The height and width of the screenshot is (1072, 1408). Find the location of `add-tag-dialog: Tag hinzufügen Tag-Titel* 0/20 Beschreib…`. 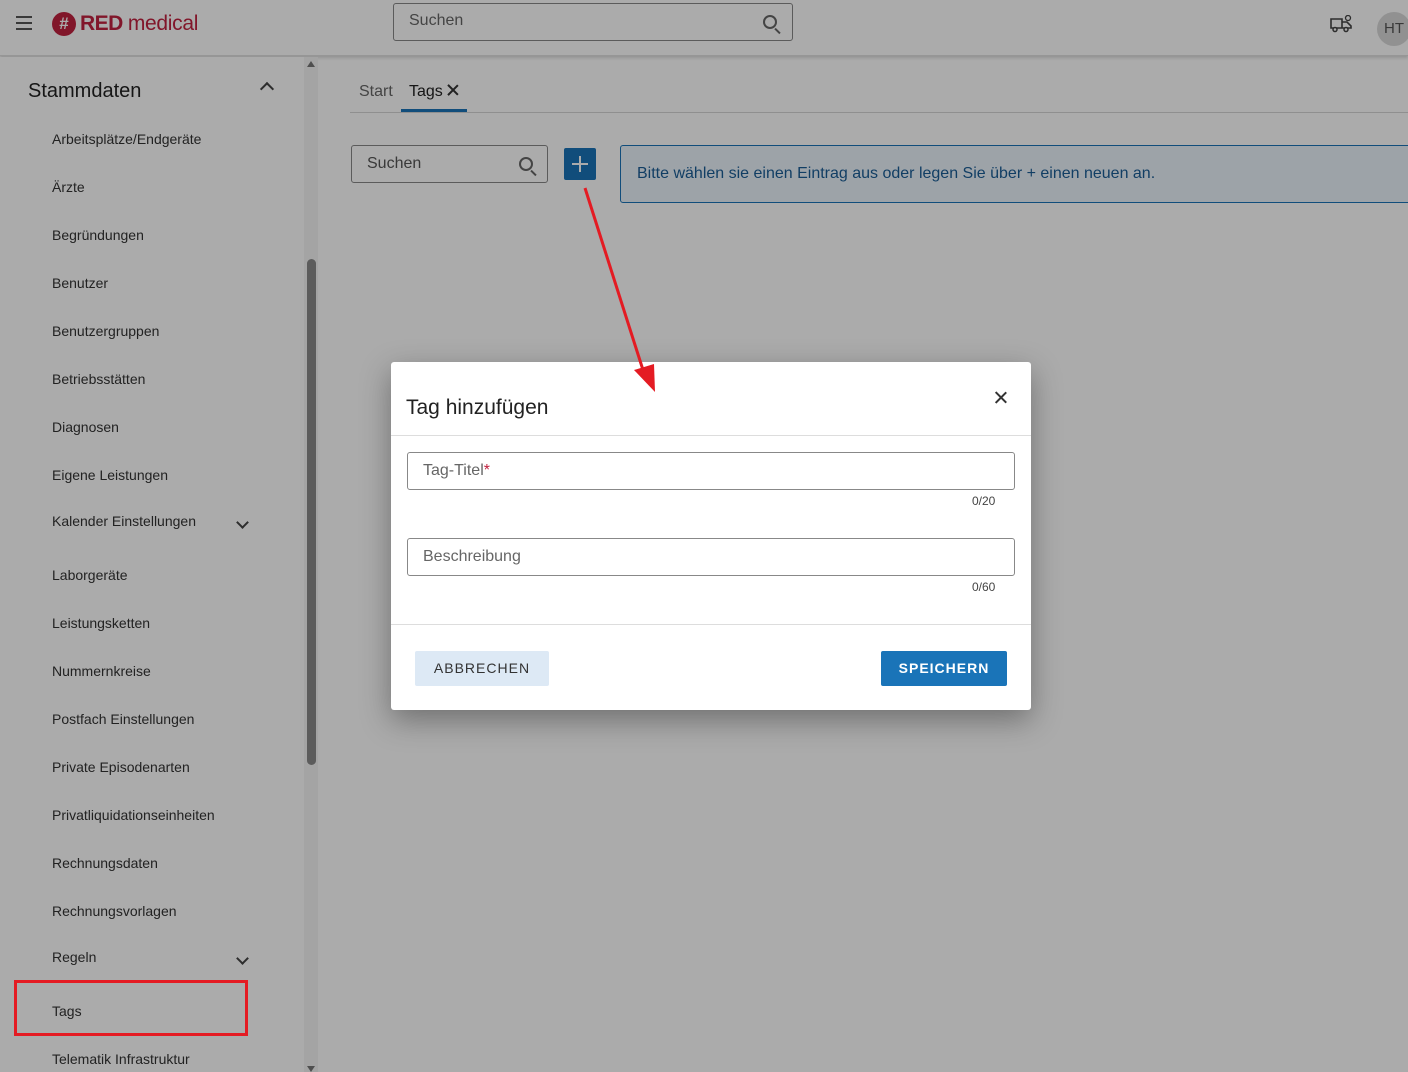

add-tag-dialog: Tag hinzufügen Tag-Titel* 0/20 Beschreib… is located at coordinates (711, 536).